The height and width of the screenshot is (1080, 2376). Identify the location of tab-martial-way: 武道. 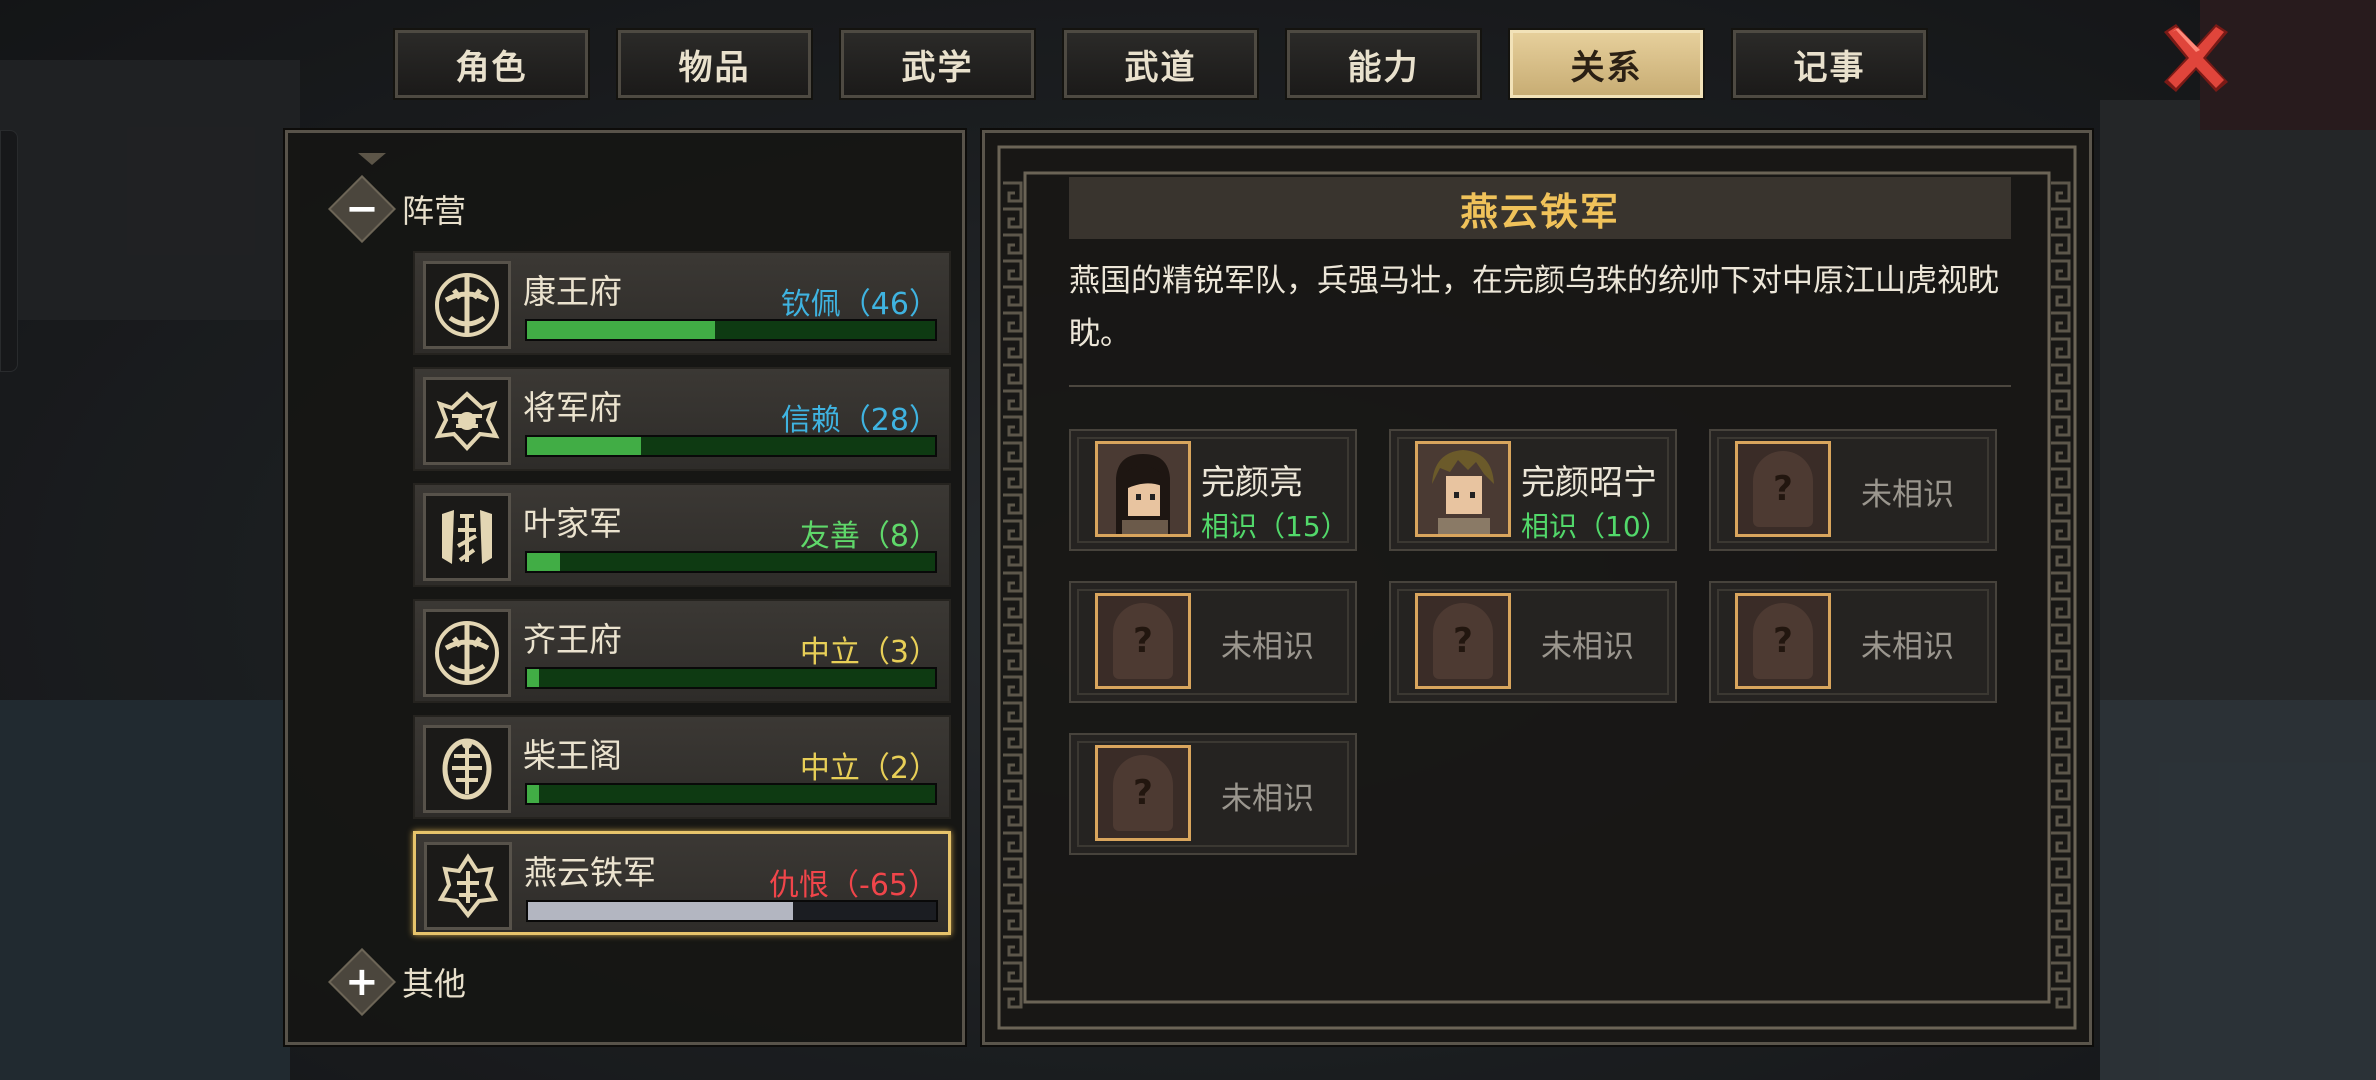
(1160, 64).